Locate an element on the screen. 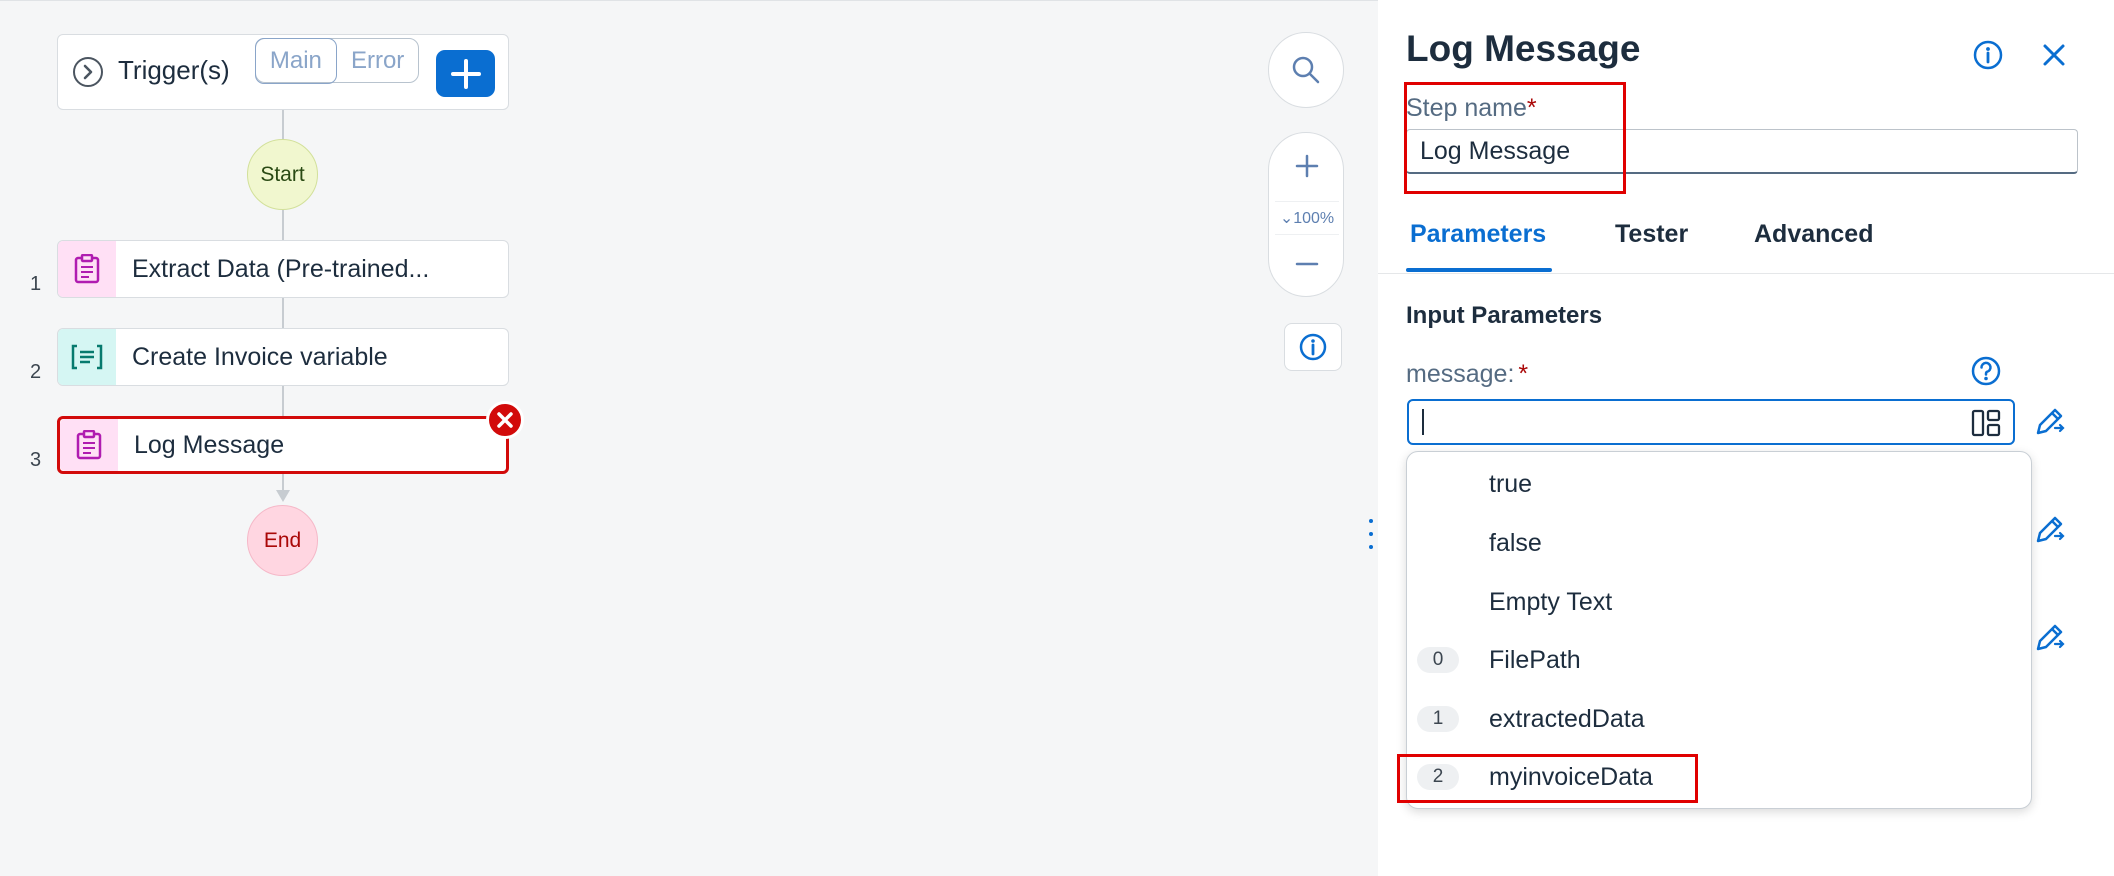 This screenshot has height=876, width=2114. minus-icon is located at coordinates (1307, 264).